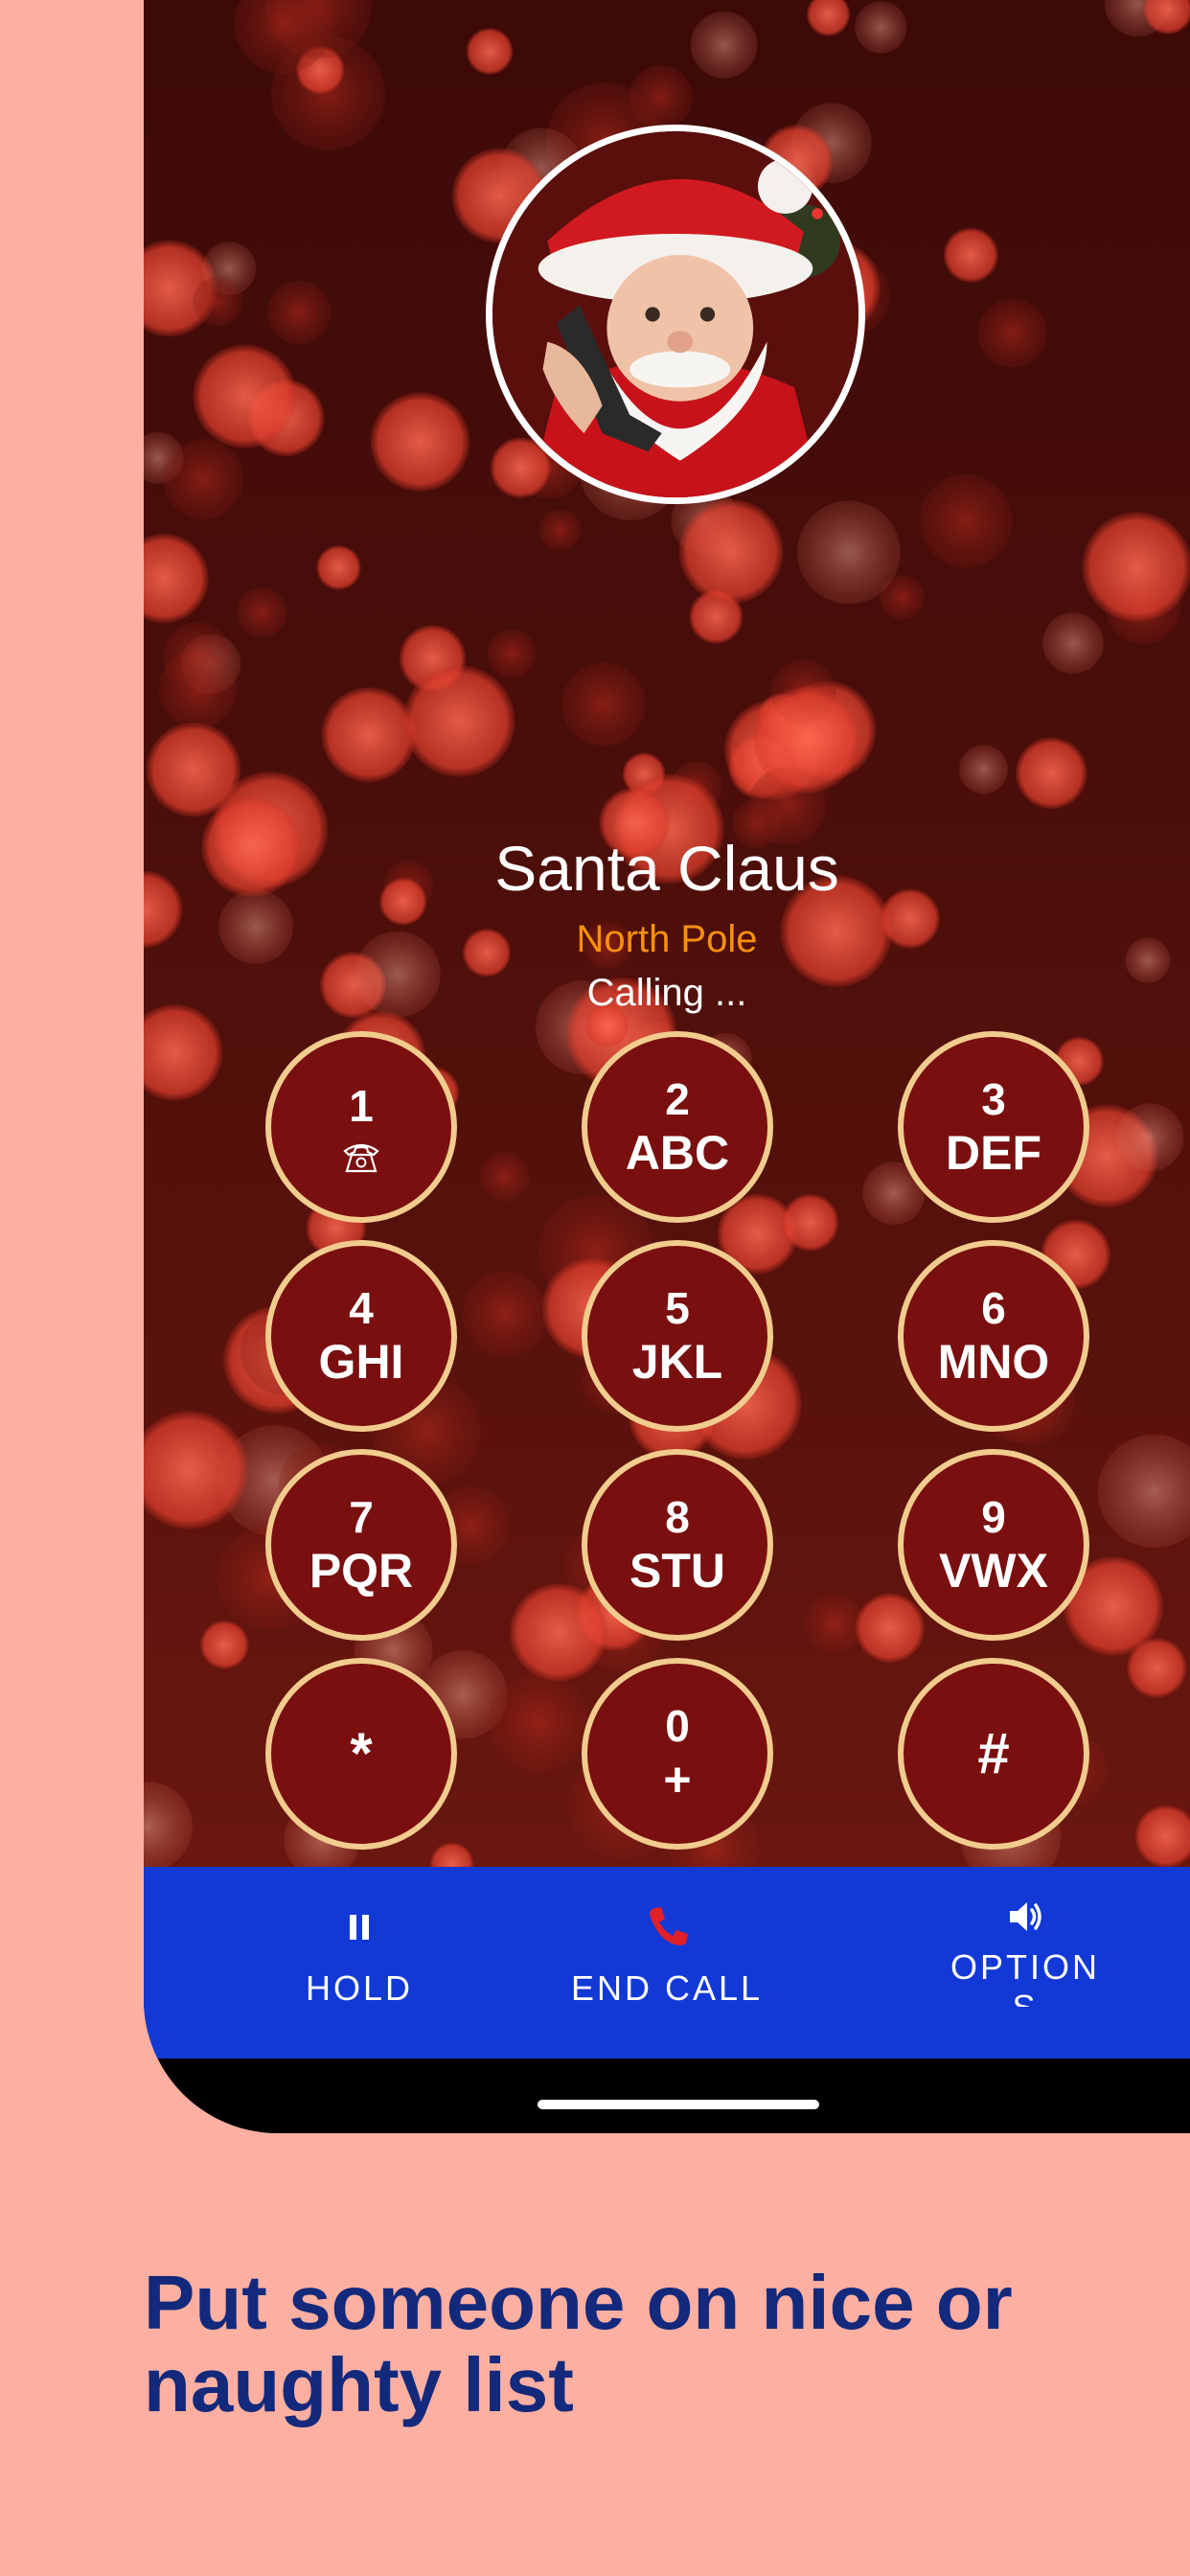 The width and height of the screenshot is (1190, 2576). What do you see at coordinates (359, 1927) in the screenshot?
I see `pause-icon` at bounding box center [359, 1927].